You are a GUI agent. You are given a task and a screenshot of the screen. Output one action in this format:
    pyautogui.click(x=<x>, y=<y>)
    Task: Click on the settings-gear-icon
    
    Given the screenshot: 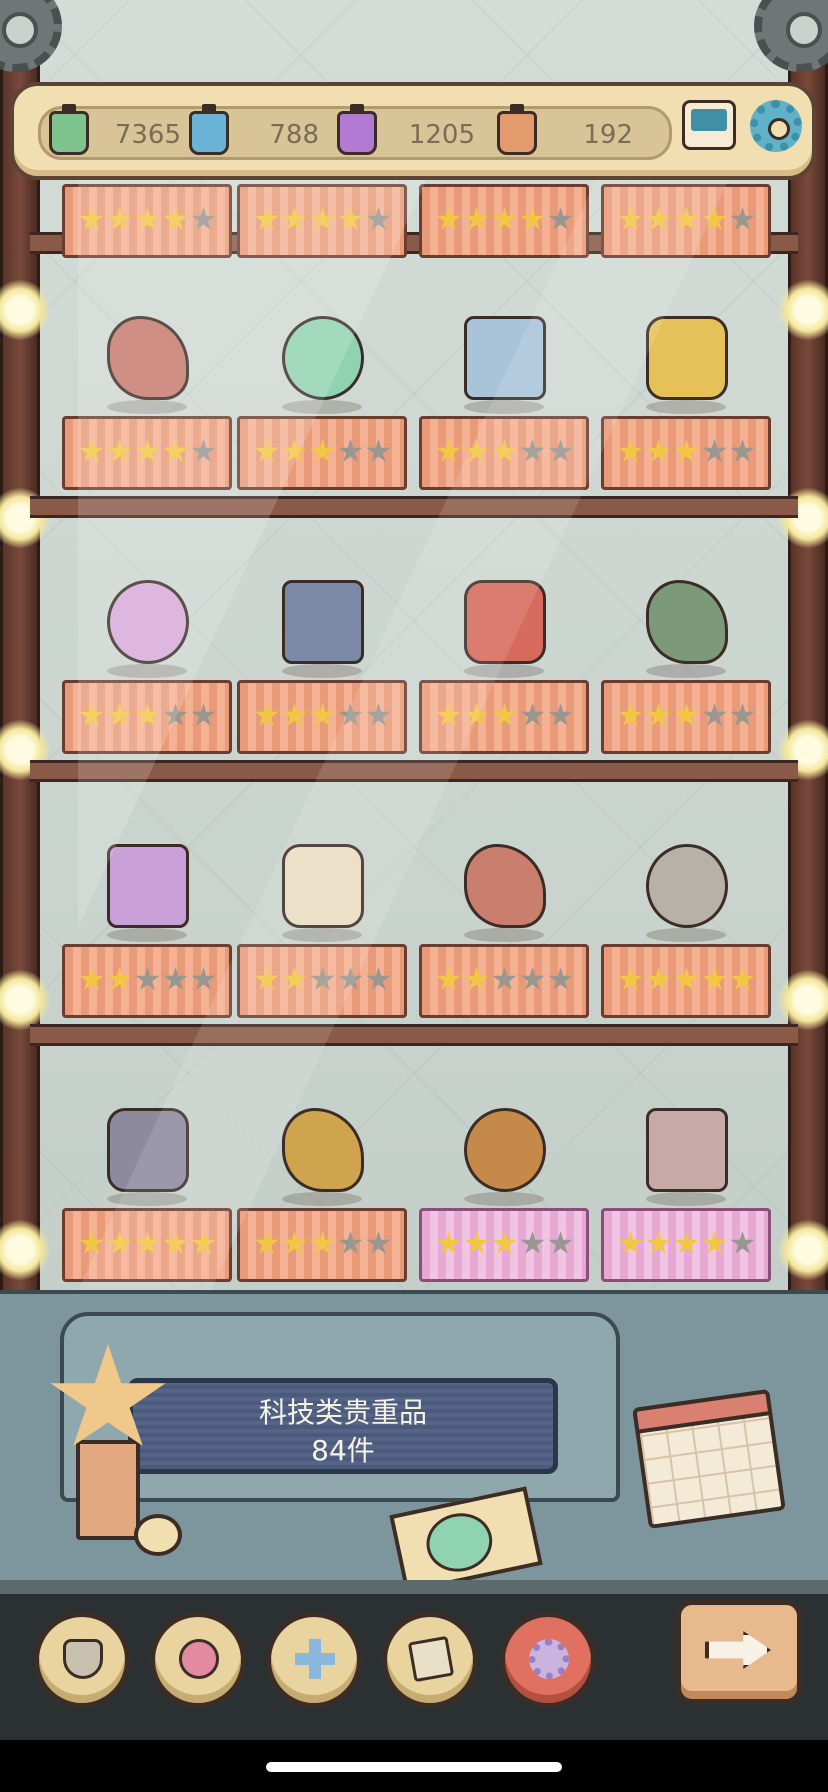 What is the action you would take?
    pyautogui.click(x=776, y=126)
    